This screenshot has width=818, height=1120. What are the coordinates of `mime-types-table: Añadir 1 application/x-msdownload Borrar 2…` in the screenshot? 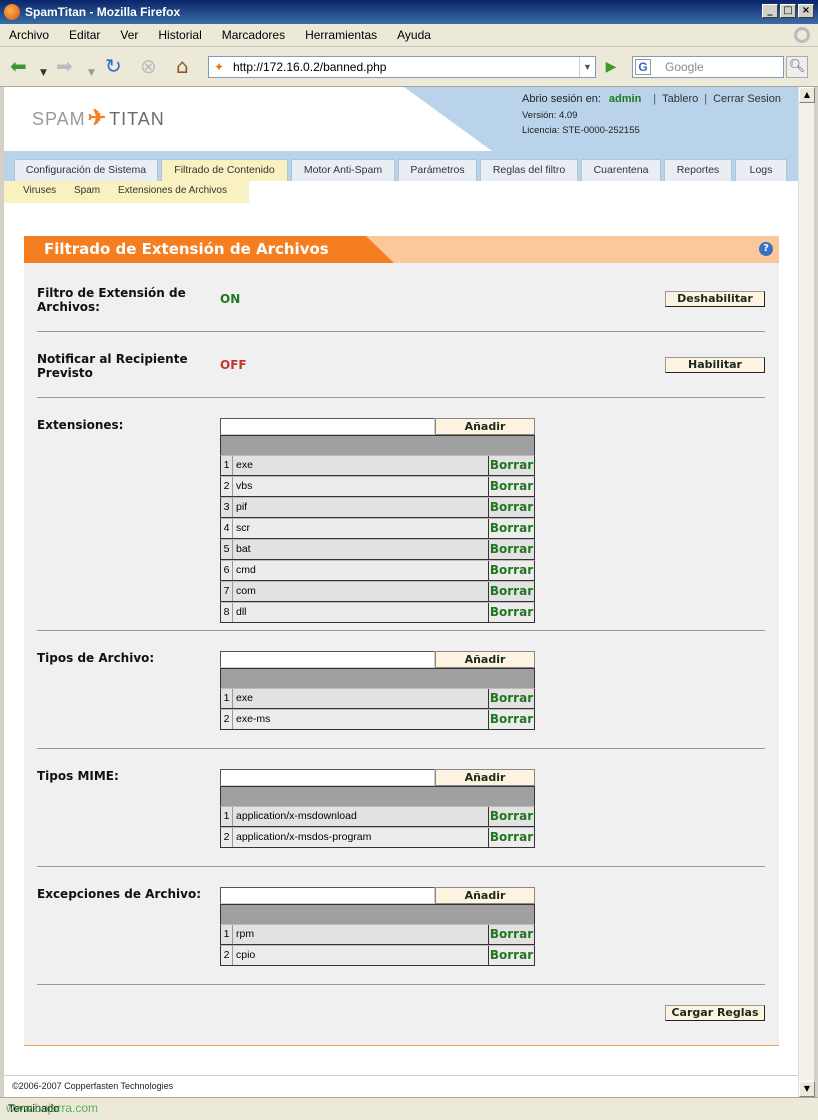 It's located at (377, 808).